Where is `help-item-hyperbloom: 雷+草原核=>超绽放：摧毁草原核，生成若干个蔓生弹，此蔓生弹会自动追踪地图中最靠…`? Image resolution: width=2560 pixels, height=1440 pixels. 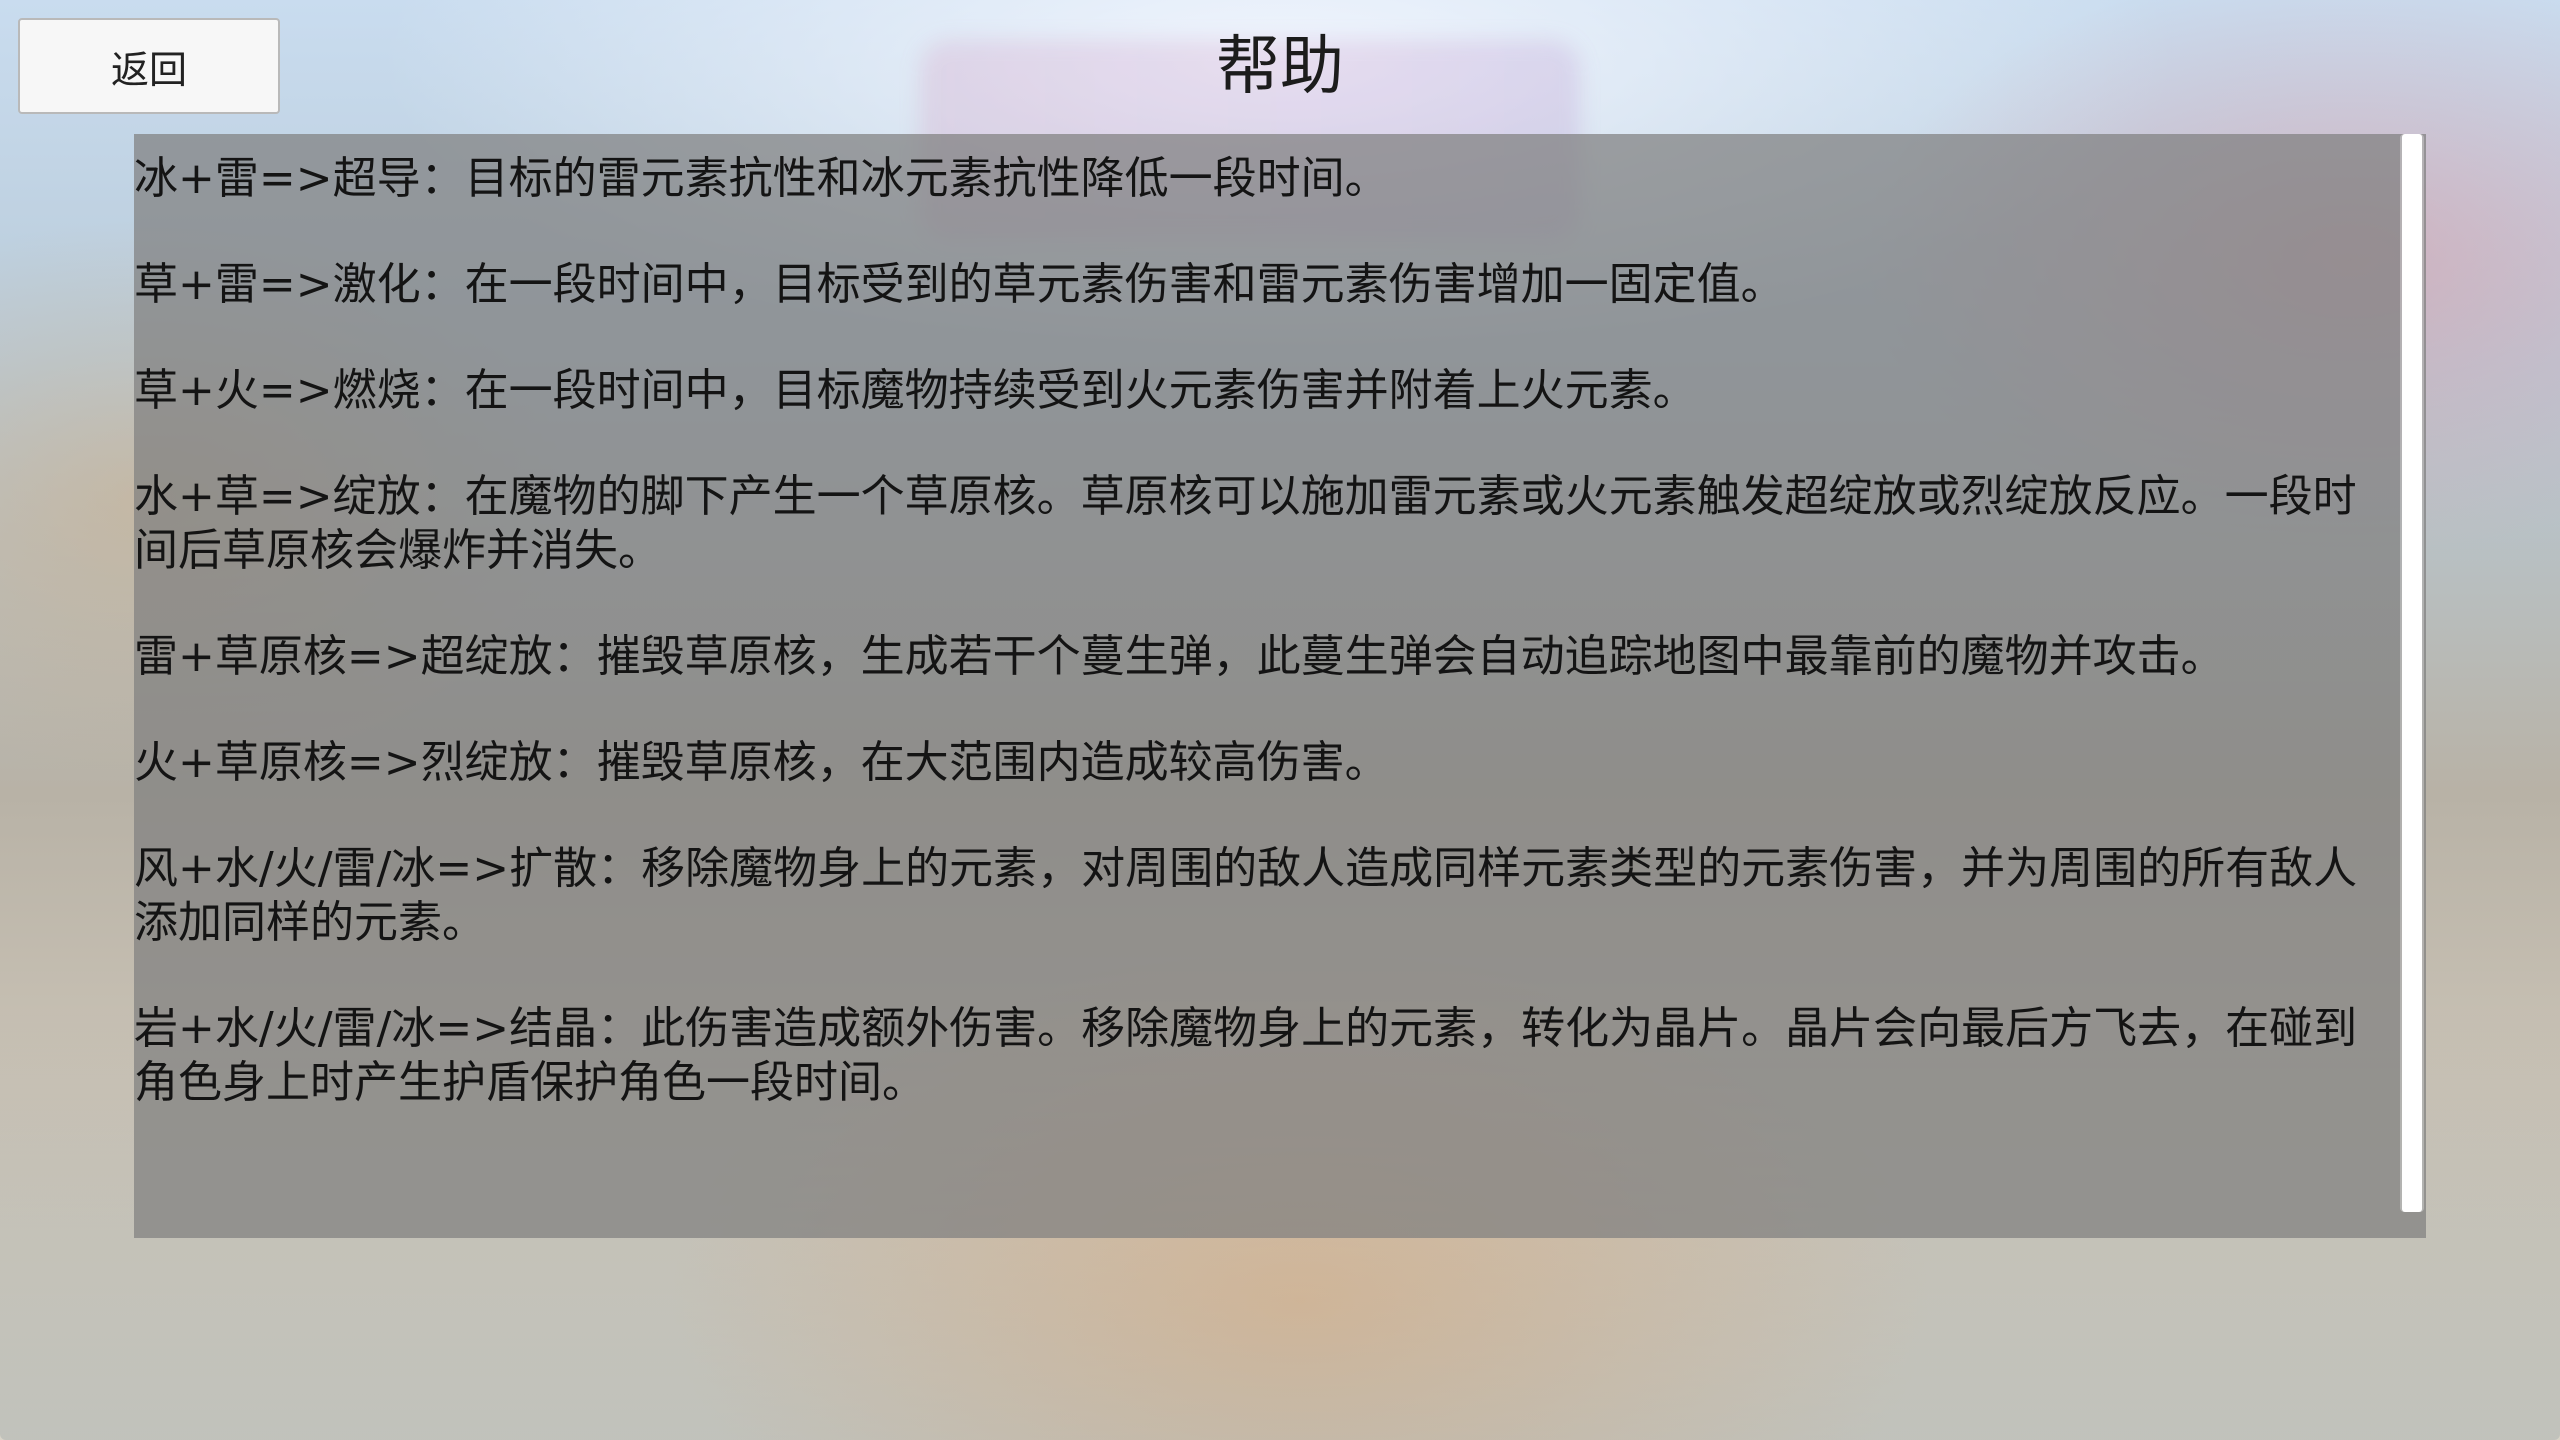 help-item-hyperbloom: 雷+草原核=>超绽放：摧毁草原核，生成若干个蔓生弹，此蔓生弹会自动追踪地图中最靠… is located at coordinates (1179, 656).